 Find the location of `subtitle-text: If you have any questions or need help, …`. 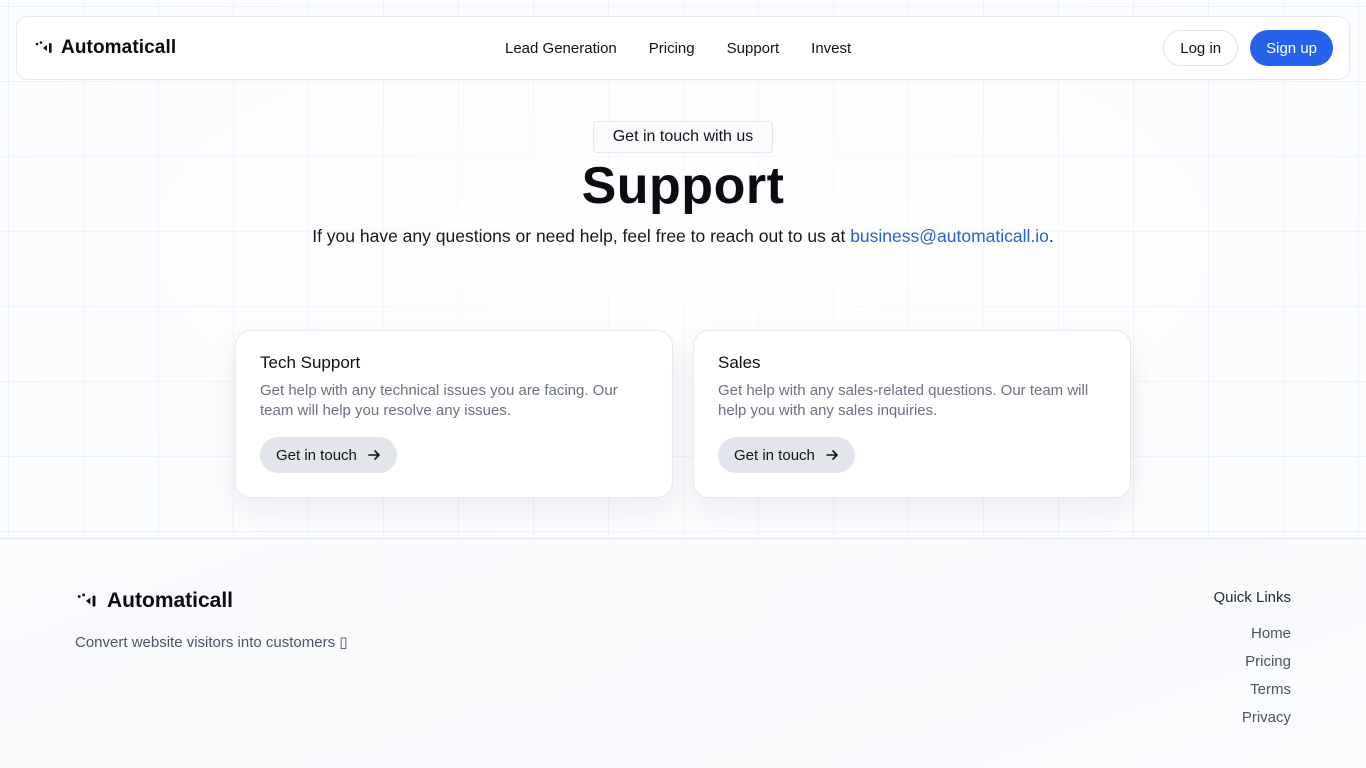

subtitle-text: If you have any questions or need help, … is located at coordinates (581, 236).